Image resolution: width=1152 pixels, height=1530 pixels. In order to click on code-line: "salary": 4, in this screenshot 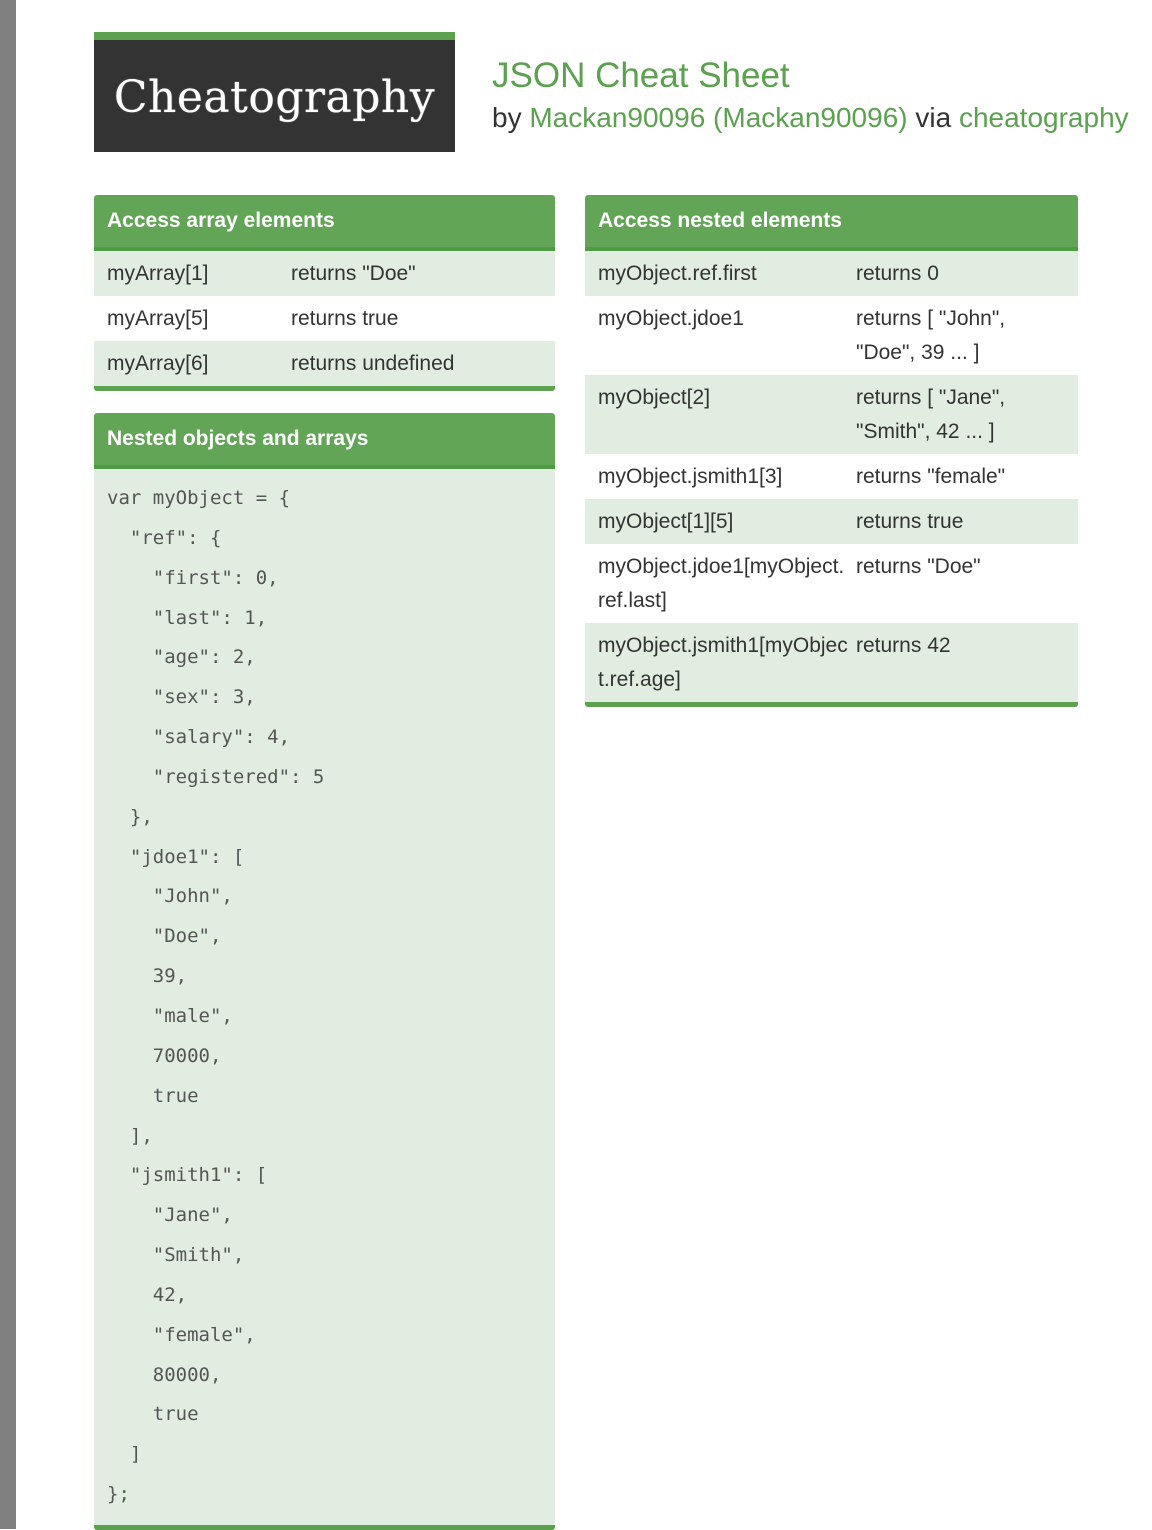, I will do `click(199, 737)`.